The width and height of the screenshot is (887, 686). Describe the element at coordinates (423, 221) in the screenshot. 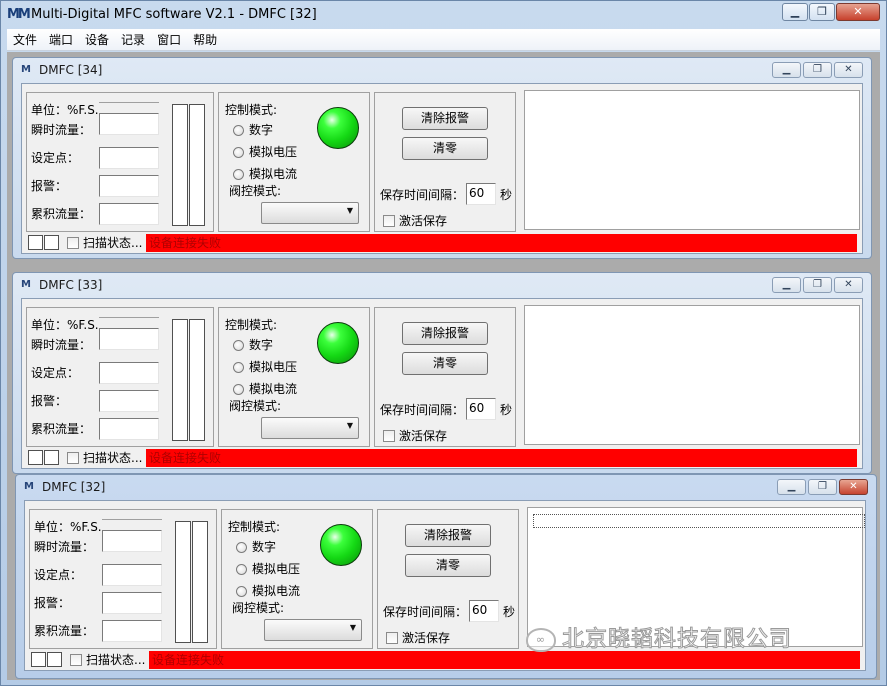

I see `activate-save-label: 激活保存` at that location.